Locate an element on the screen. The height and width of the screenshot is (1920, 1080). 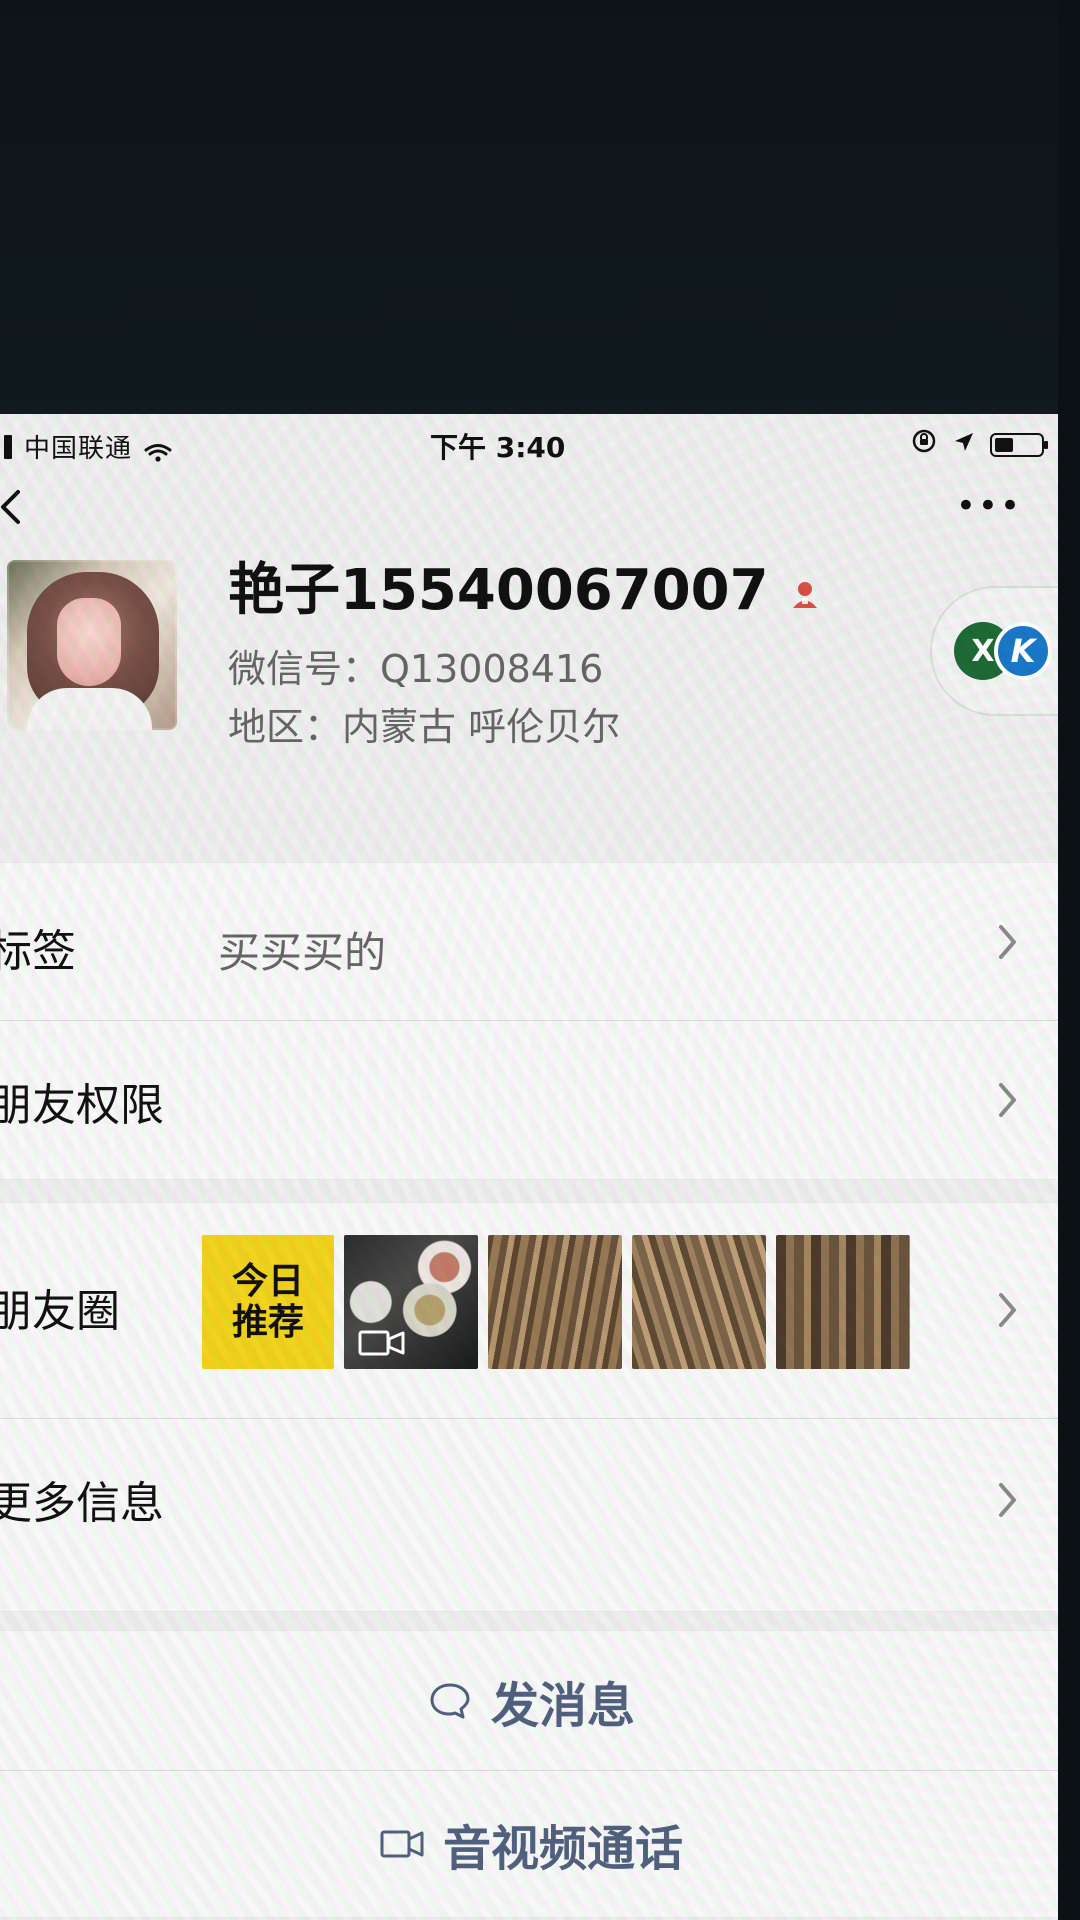
tags-label: 标签 is located at coordinates (38, 951).